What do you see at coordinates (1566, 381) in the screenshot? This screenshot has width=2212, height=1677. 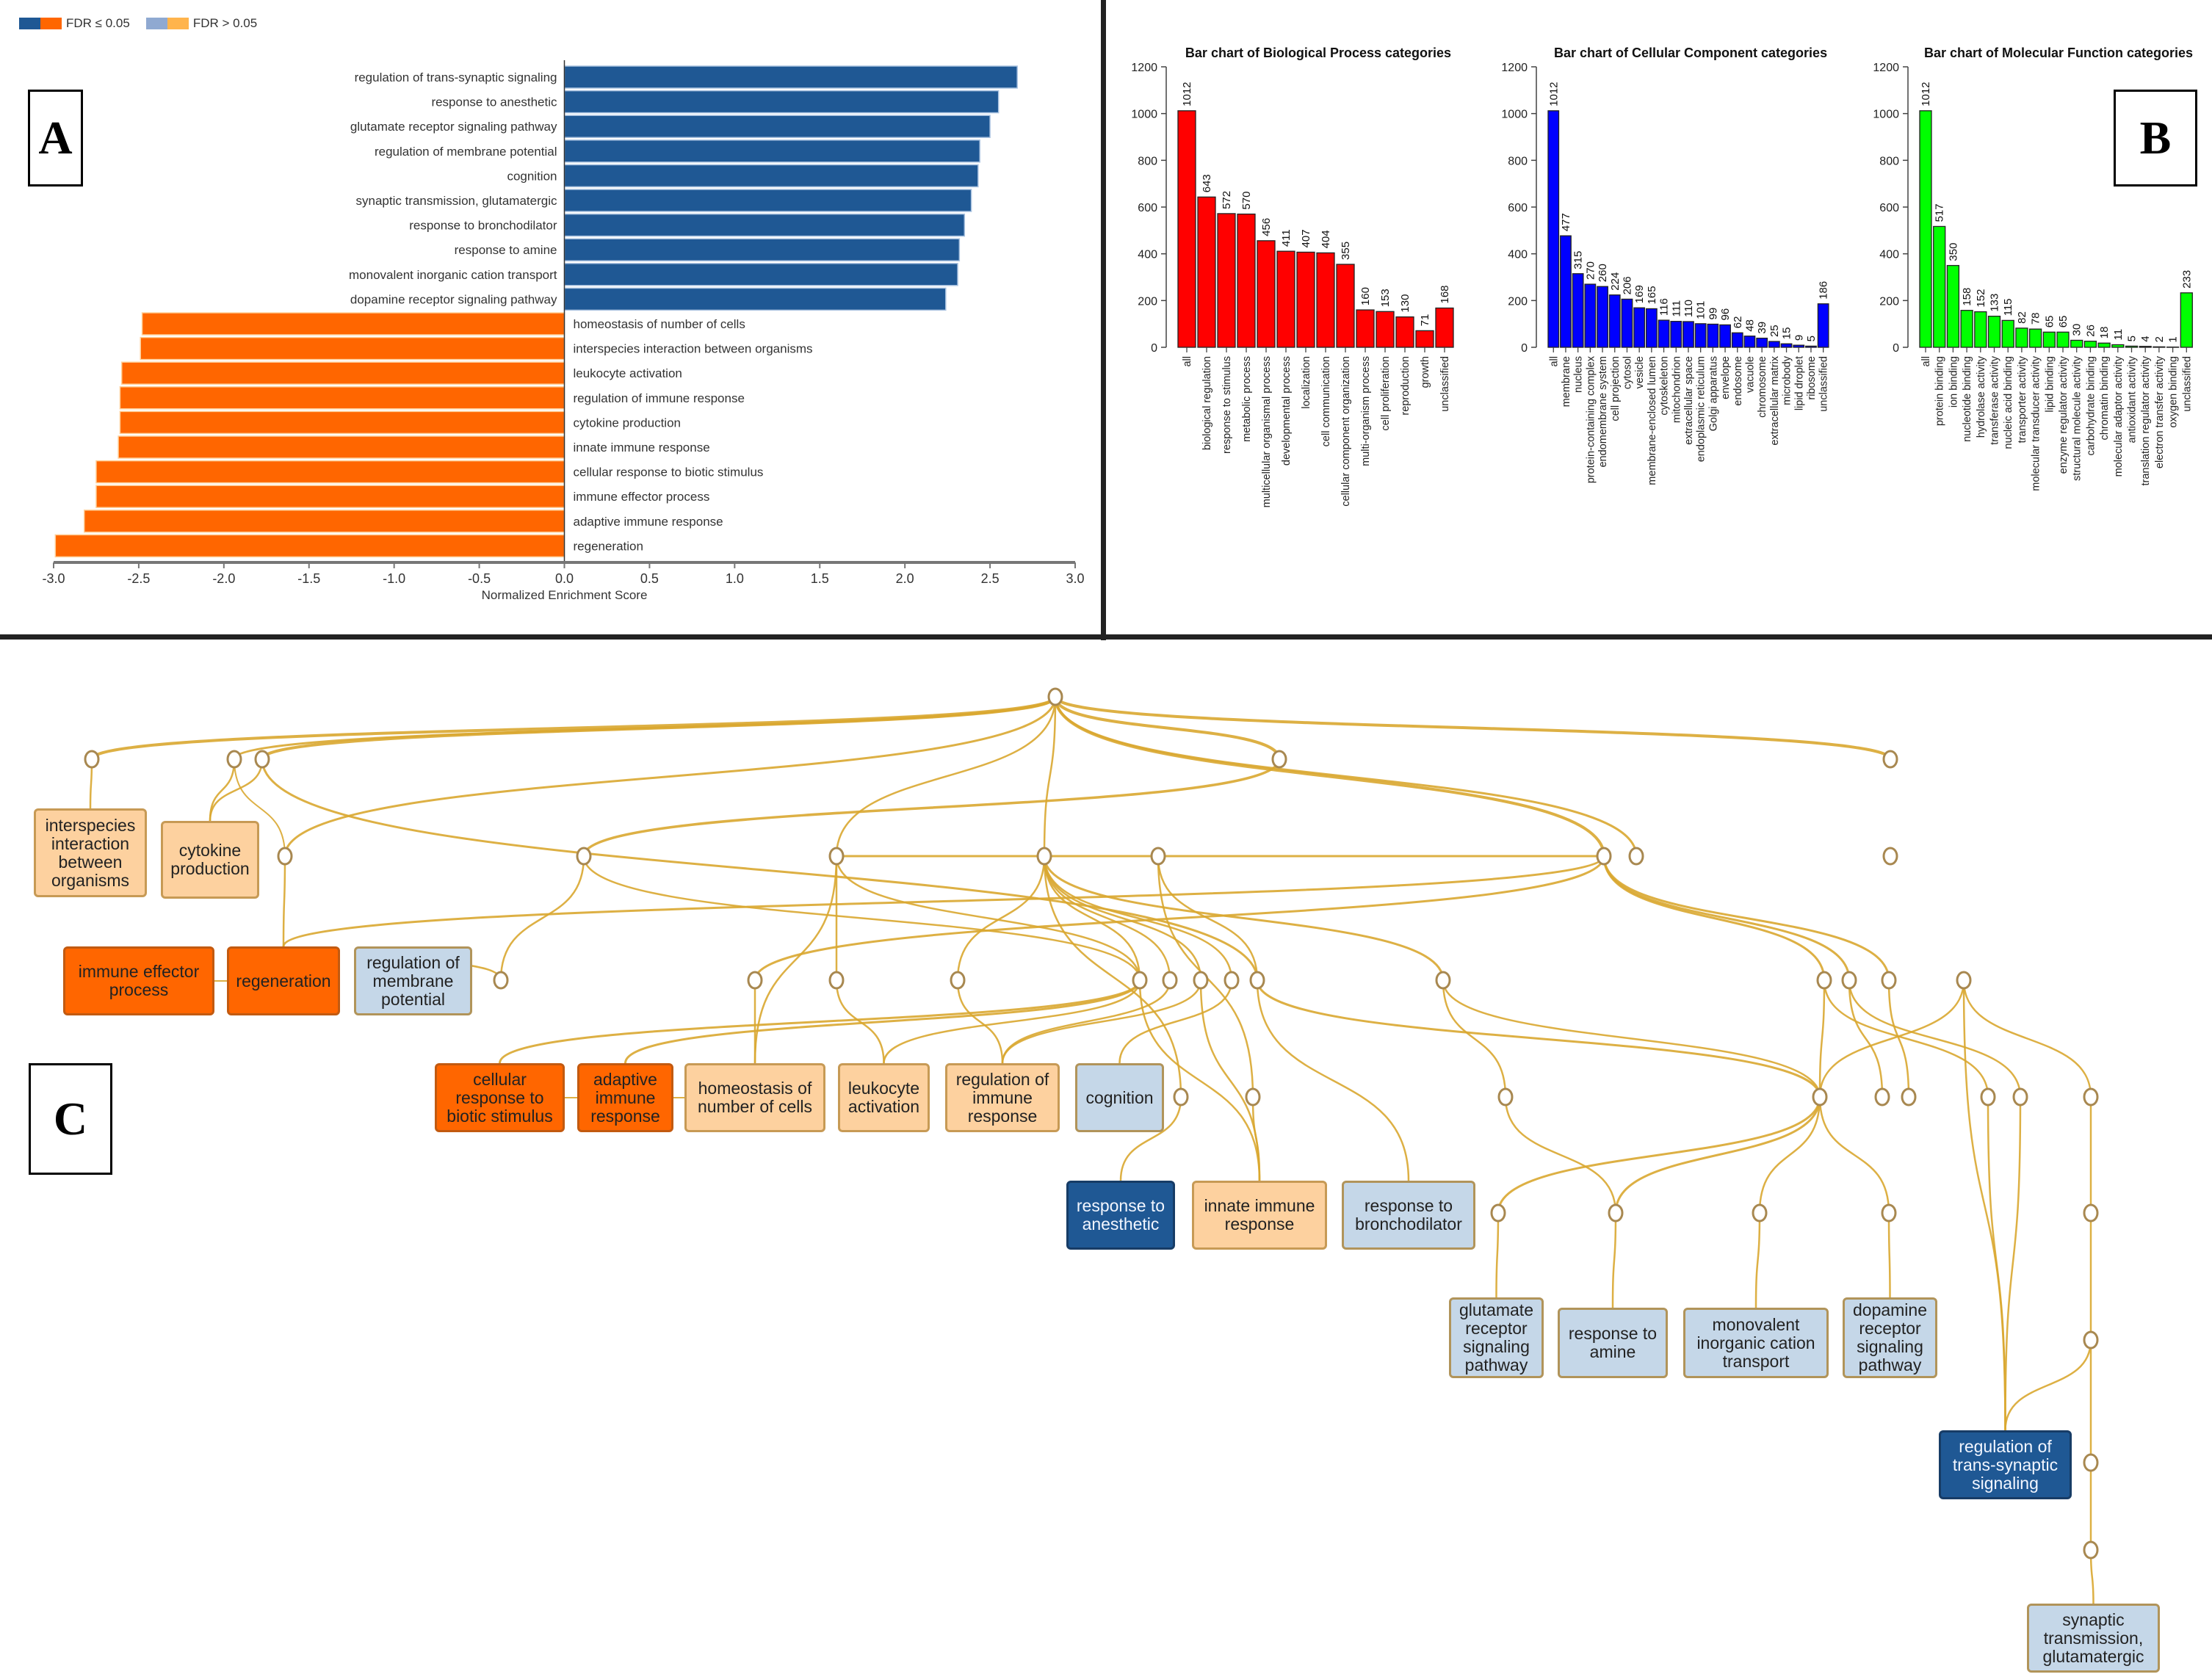 I see `cc-x-tick-label: membrane` at bounding box center [1566, 381].